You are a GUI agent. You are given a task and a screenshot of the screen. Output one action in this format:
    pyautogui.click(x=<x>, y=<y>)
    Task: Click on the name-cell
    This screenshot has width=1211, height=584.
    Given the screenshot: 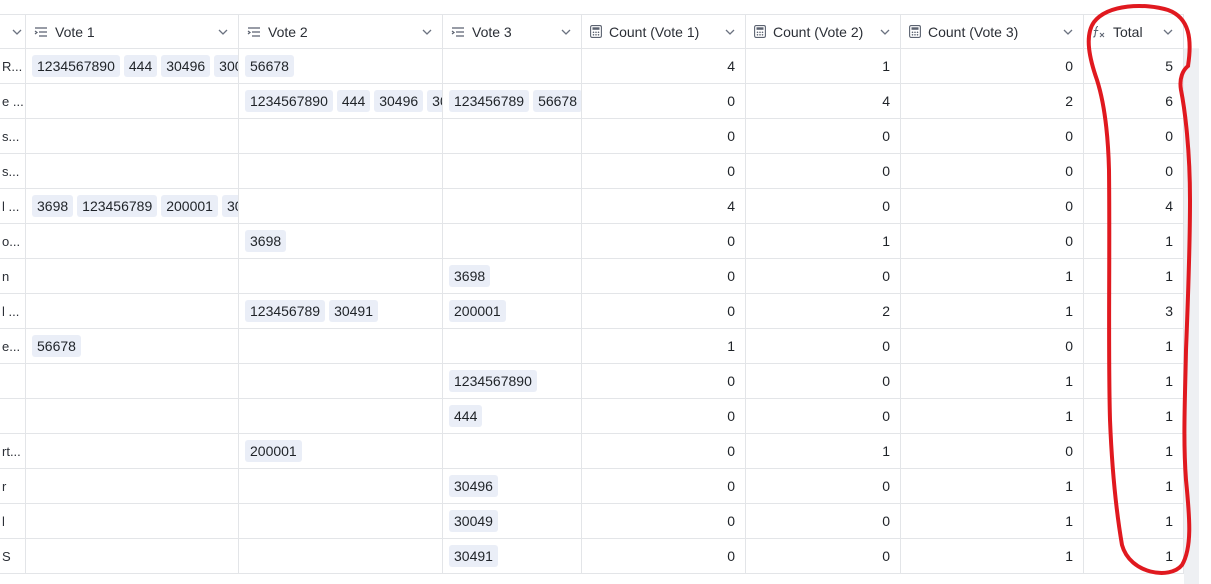 What is the action you would take?
    pyautogui.click(x=13, y=416)
    